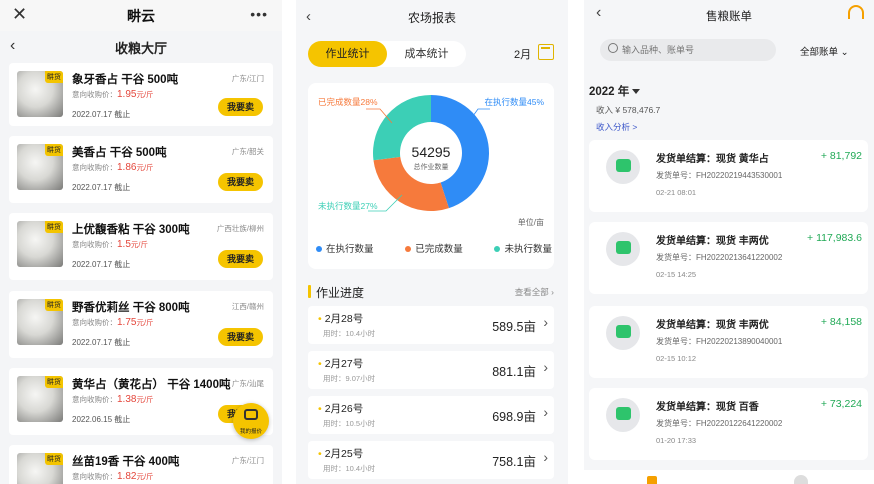 The image size is (874, 484). I want to click on progress-date: 2月26号, so click(341, 408).